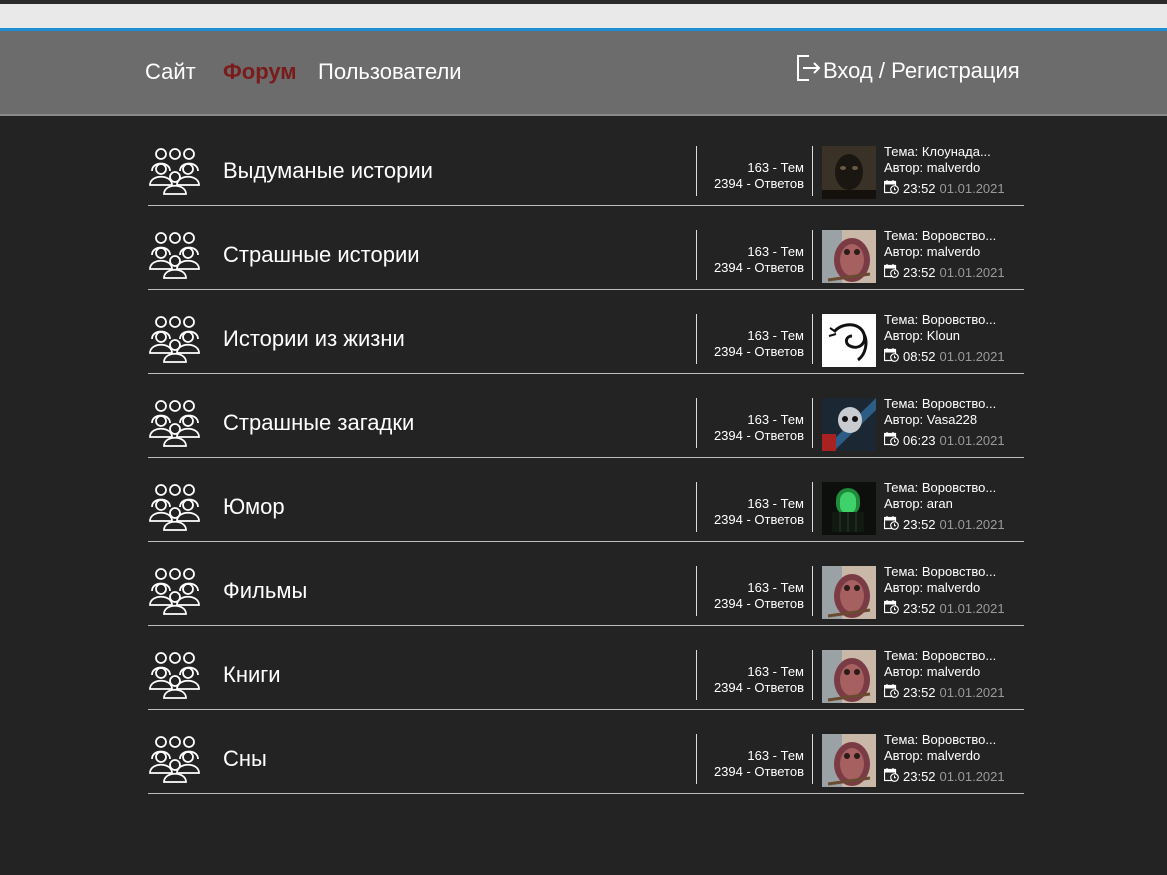  What do you see at coordinates (919, 440) in the screenshot?
I see `last-post-time: 06:23` at bounding box center [919, 440].